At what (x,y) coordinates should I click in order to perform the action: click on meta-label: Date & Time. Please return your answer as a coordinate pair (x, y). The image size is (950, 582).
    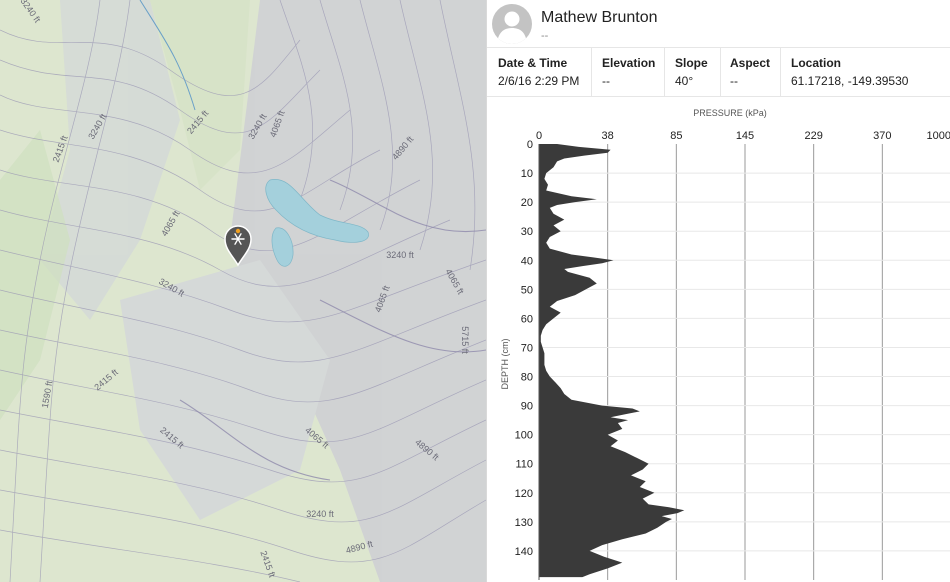
    Looking at the image, I should click on (533, 63).